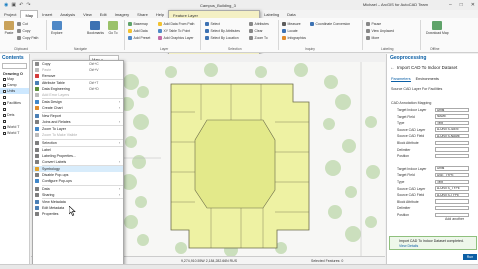 This screenshot has height=269, width=478. What do you see at coordinates (290, 31) in the screenshot?
I see `locate-button: Locate` at bounding box center [290, 31].